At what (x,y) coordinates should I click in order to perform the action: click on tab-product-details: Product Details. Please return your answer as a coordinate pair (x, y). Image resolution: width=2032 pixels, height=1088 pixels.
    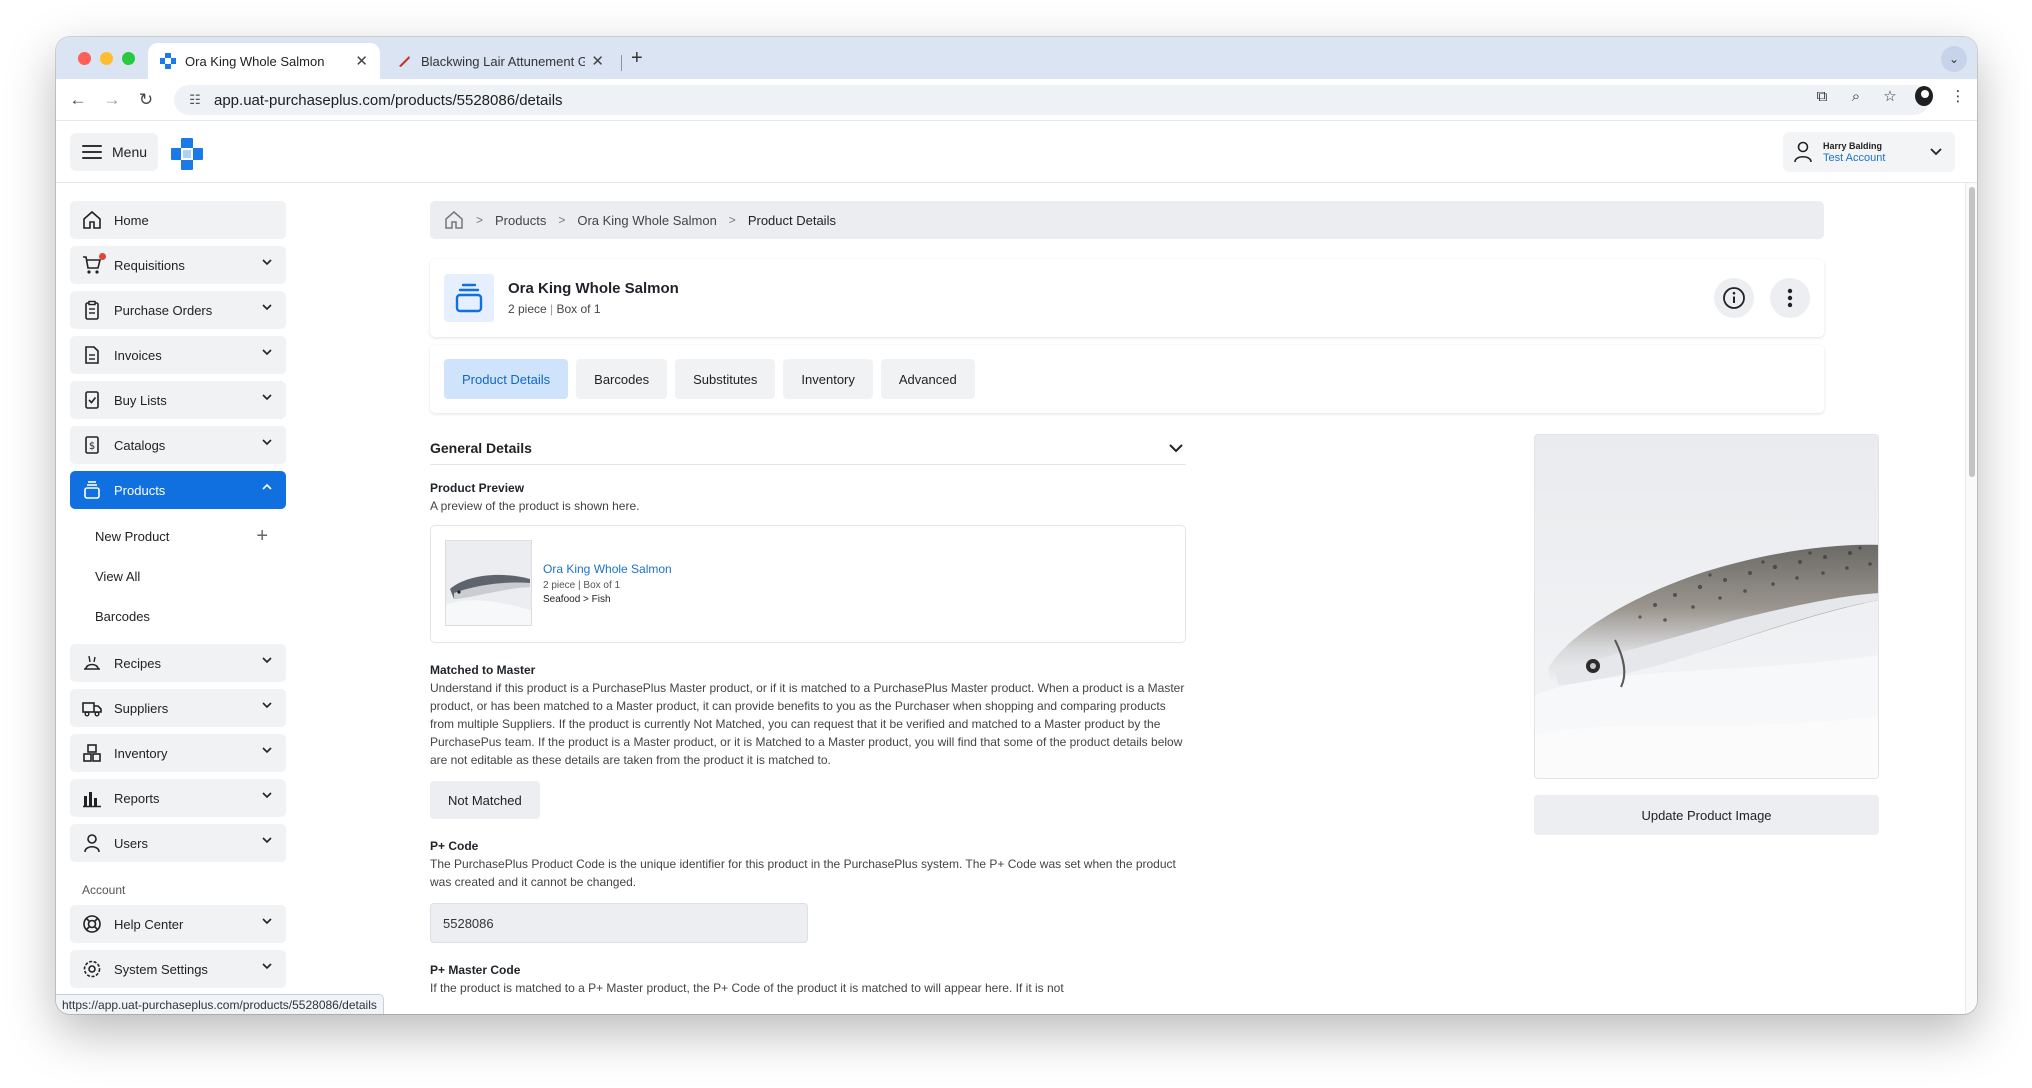
    Looking at the image, I should click on (506, 379).